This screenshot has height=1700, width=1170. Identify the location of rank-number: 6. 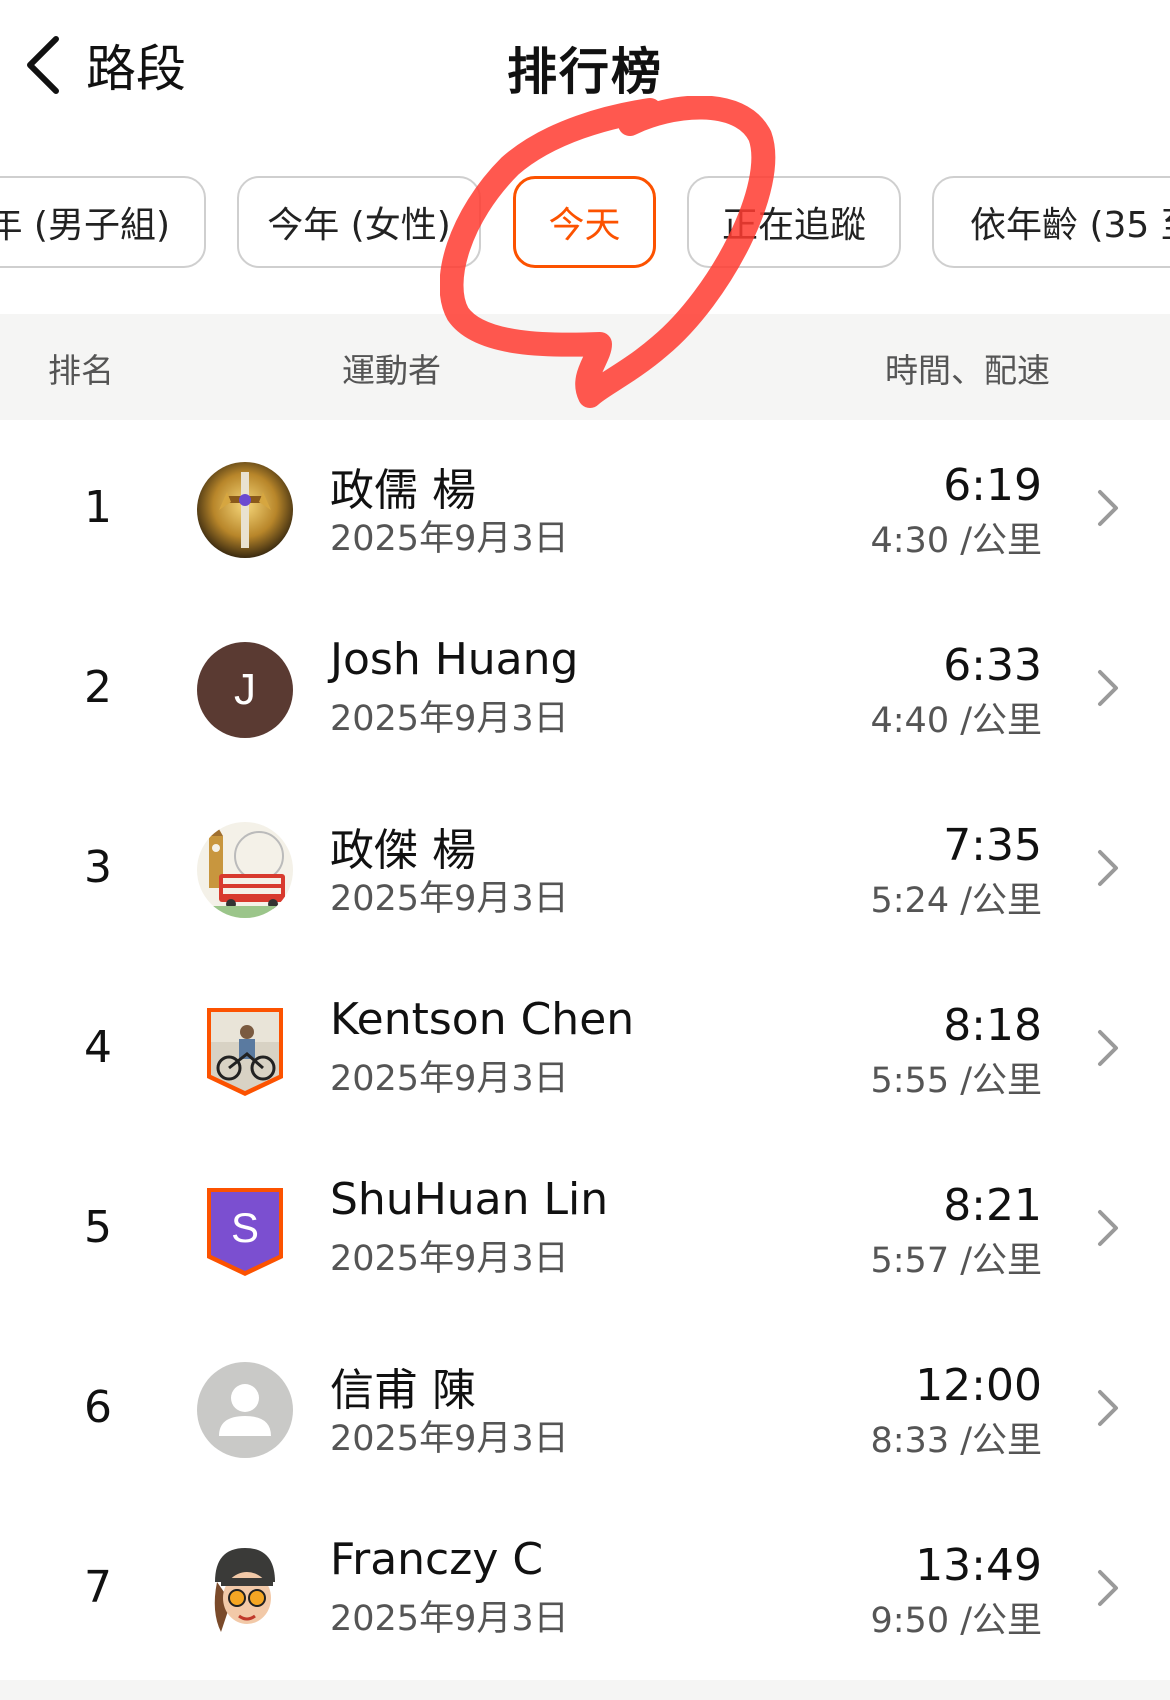
(98, 1407).